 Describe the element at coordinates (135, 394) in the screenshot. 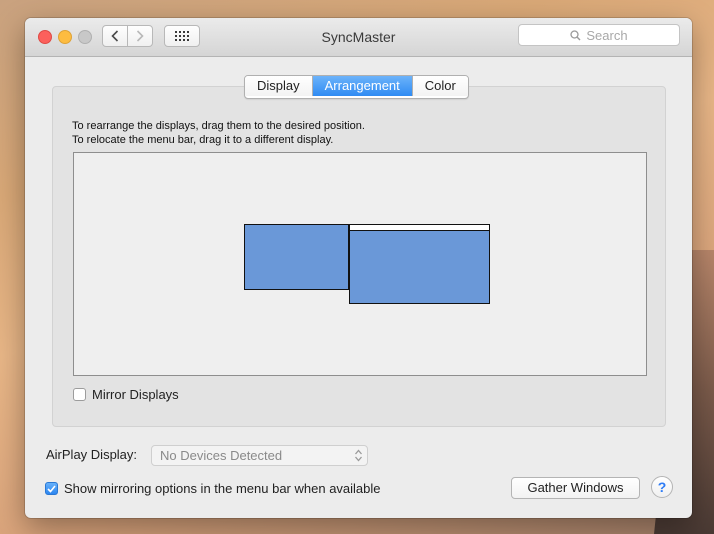

I see `mirror-displays-label: Mirror Displays` at that location.